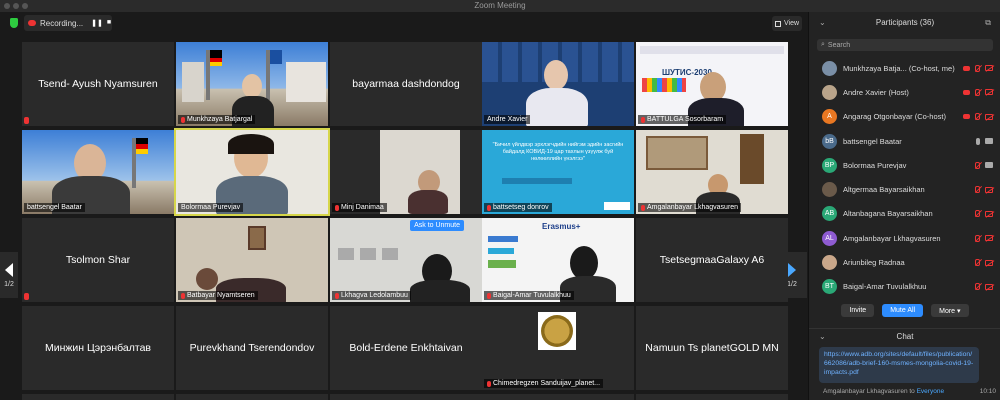 The height and width of the screenshot is (400, 1000). I want to click on video-tile: Batbayar Nyamtseren, so click(252, 260).